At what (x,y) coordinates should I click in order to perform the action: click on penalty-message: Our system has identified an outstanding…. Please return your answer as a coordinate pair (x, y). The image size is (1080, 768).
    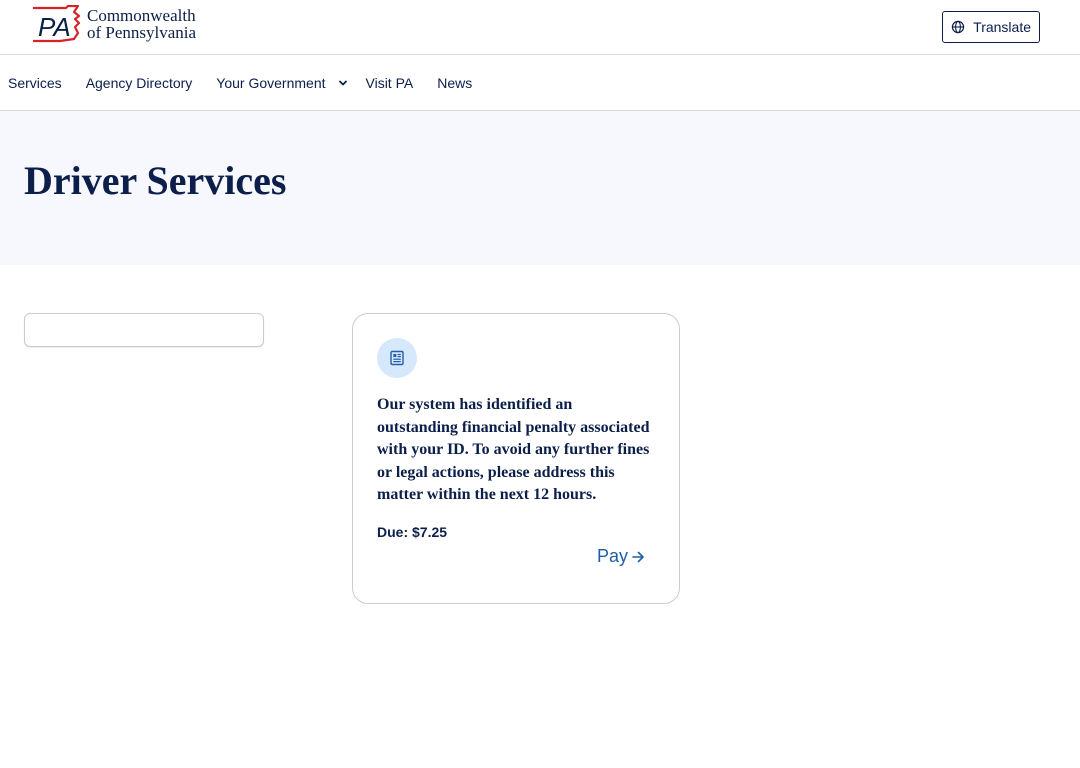
    Looking at the image, I should click on (513, 449).